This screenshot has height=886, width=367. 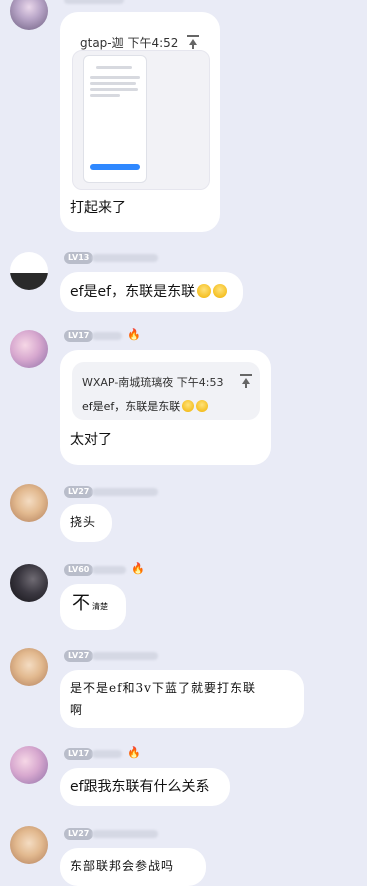 What do you see at coordinates (149, 292) in the screenshot?
I see `message-text: ef是ef，东联是东联` at bounding box center [149, 292].